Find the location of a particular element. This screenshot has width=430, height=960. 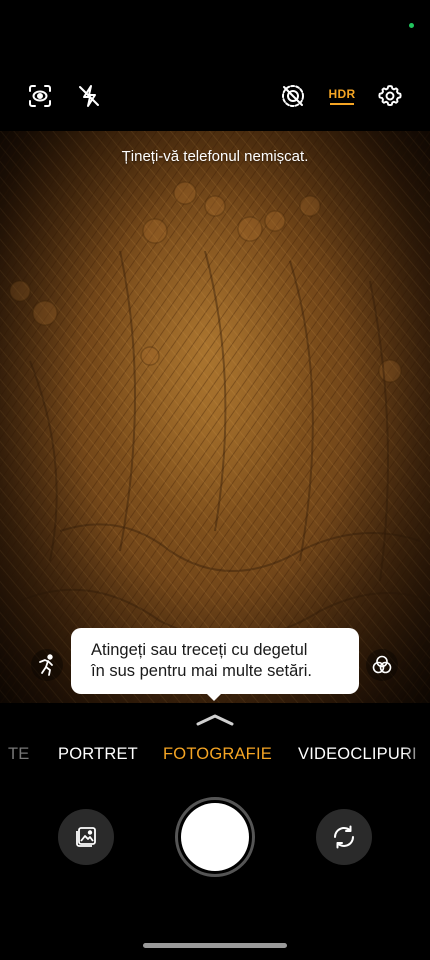

switch-camera-icon is located at coordinates (344, 837).